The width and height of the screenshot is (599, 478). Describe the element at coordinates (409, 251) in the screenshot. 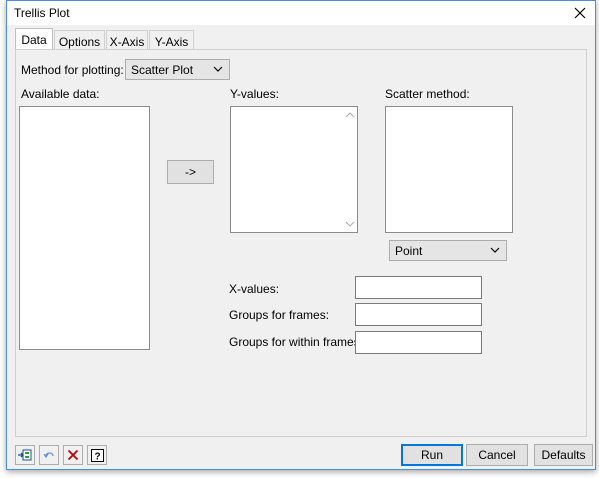

I see `scatter-method-select-value: Point` at that location.